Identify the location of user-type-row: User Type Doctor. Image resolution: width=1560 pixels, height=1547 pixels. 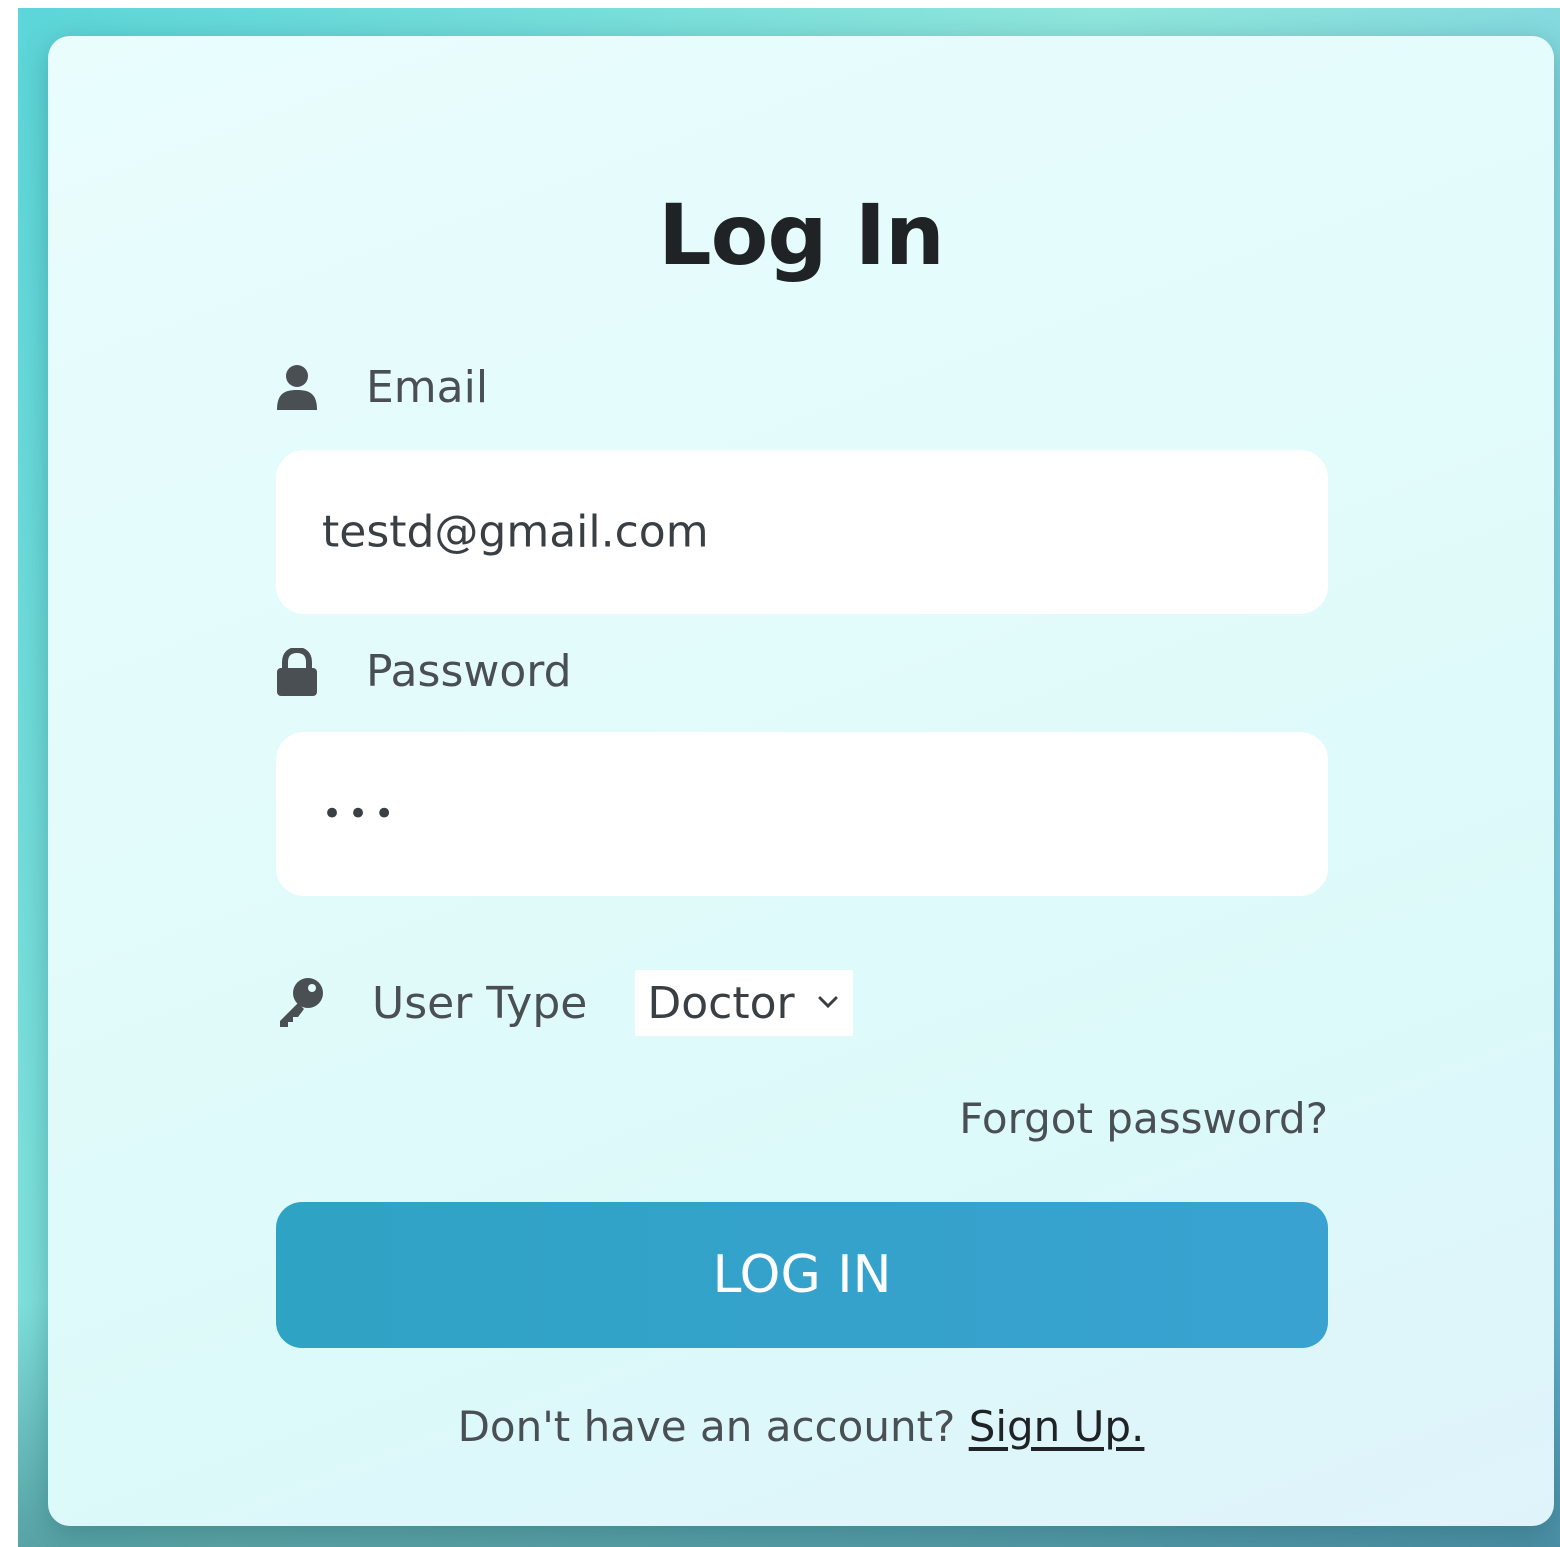
(564, 1003).